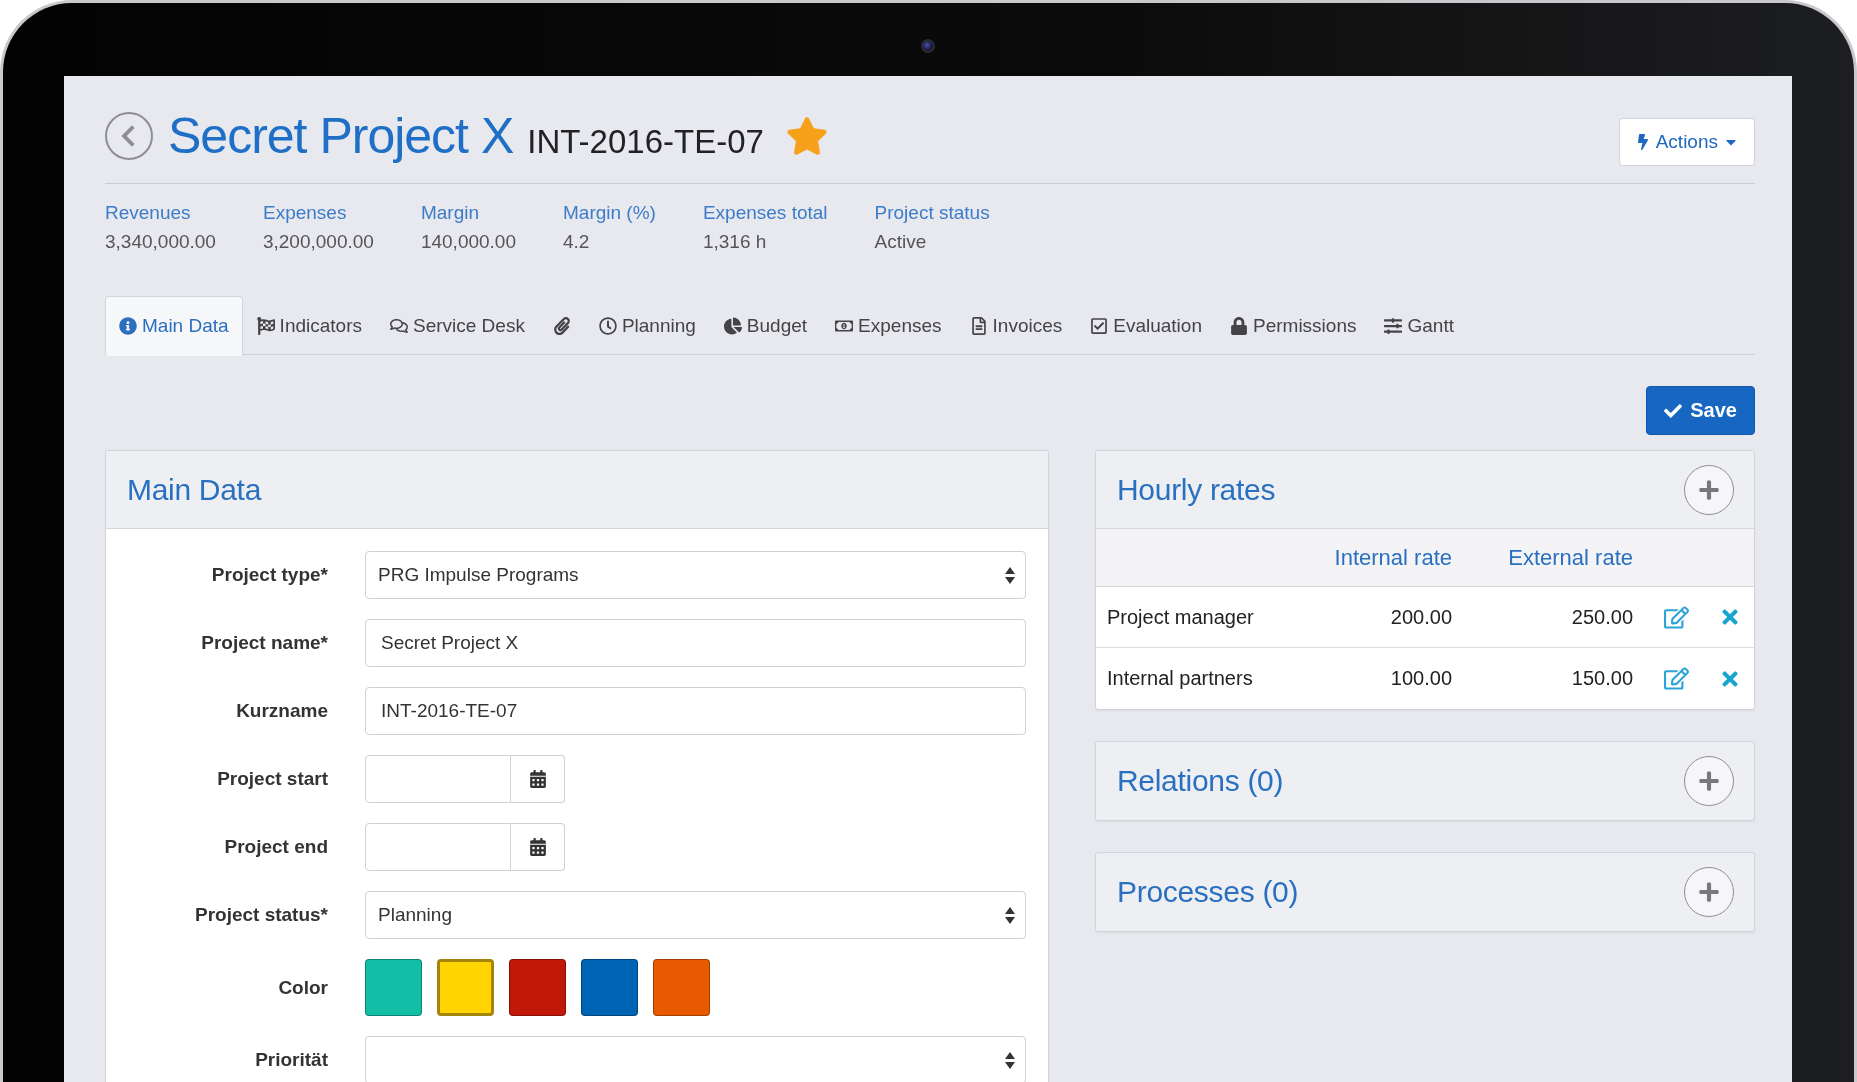 The width and height of the screenshot is (1857, 1082). Describe the element at coordinates (309, 326) in the screenshot. I see `tab: Indicators` at that location.